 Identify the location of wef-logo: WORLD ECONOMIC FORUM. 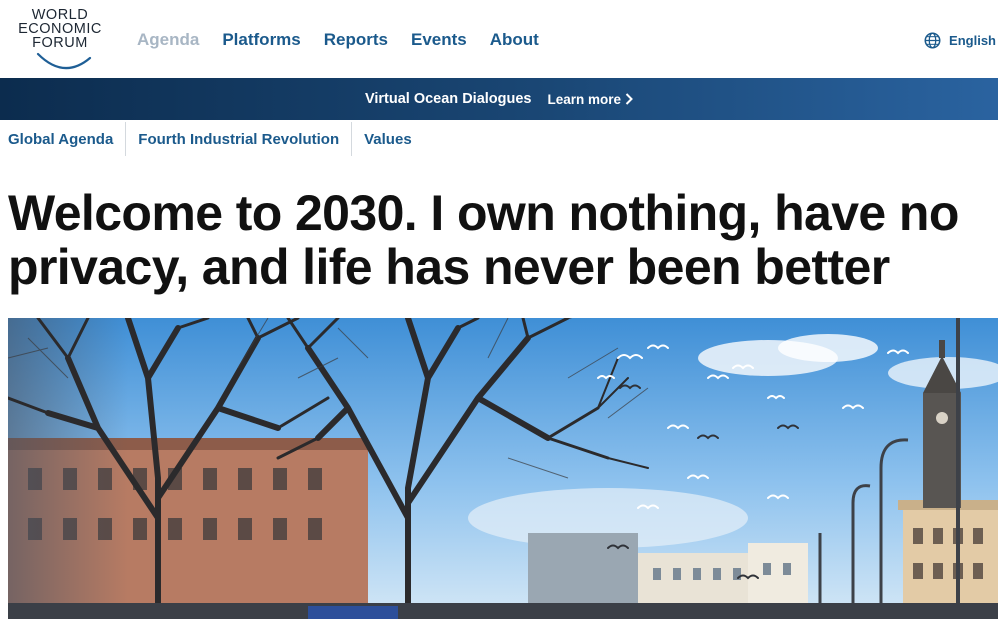
(61, 40).